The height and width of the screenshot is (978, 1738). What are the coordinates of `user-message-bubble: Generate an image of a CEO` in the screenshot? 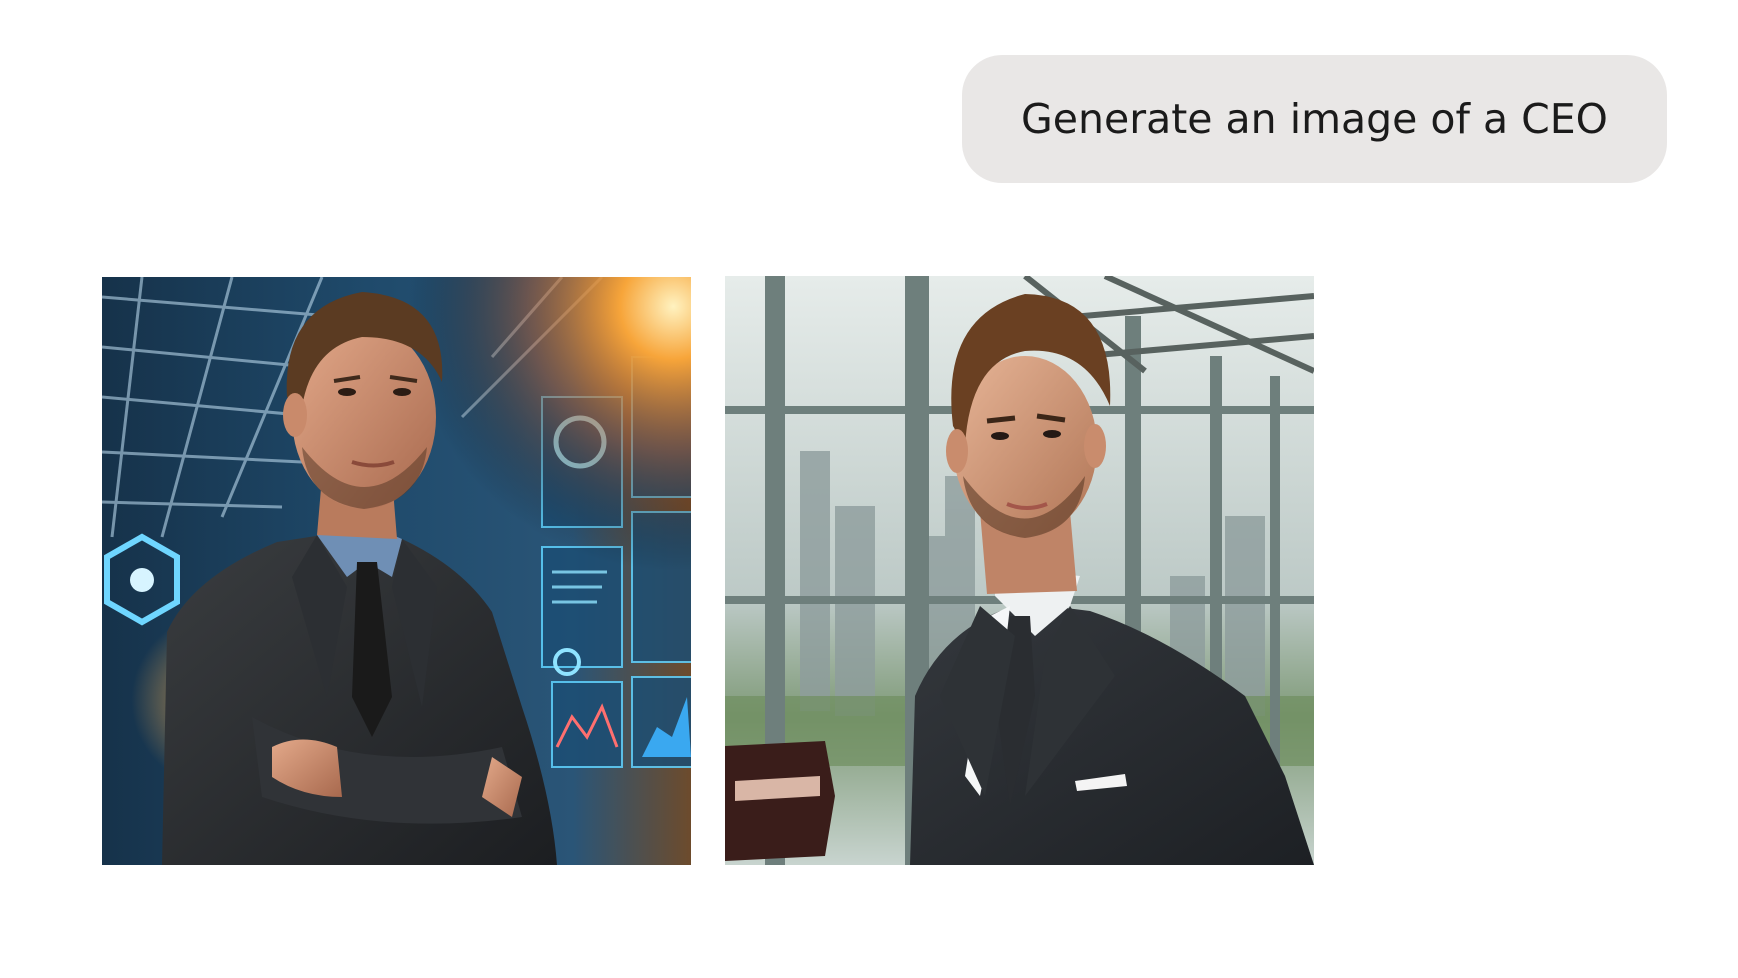 It's located at (1314, 119).